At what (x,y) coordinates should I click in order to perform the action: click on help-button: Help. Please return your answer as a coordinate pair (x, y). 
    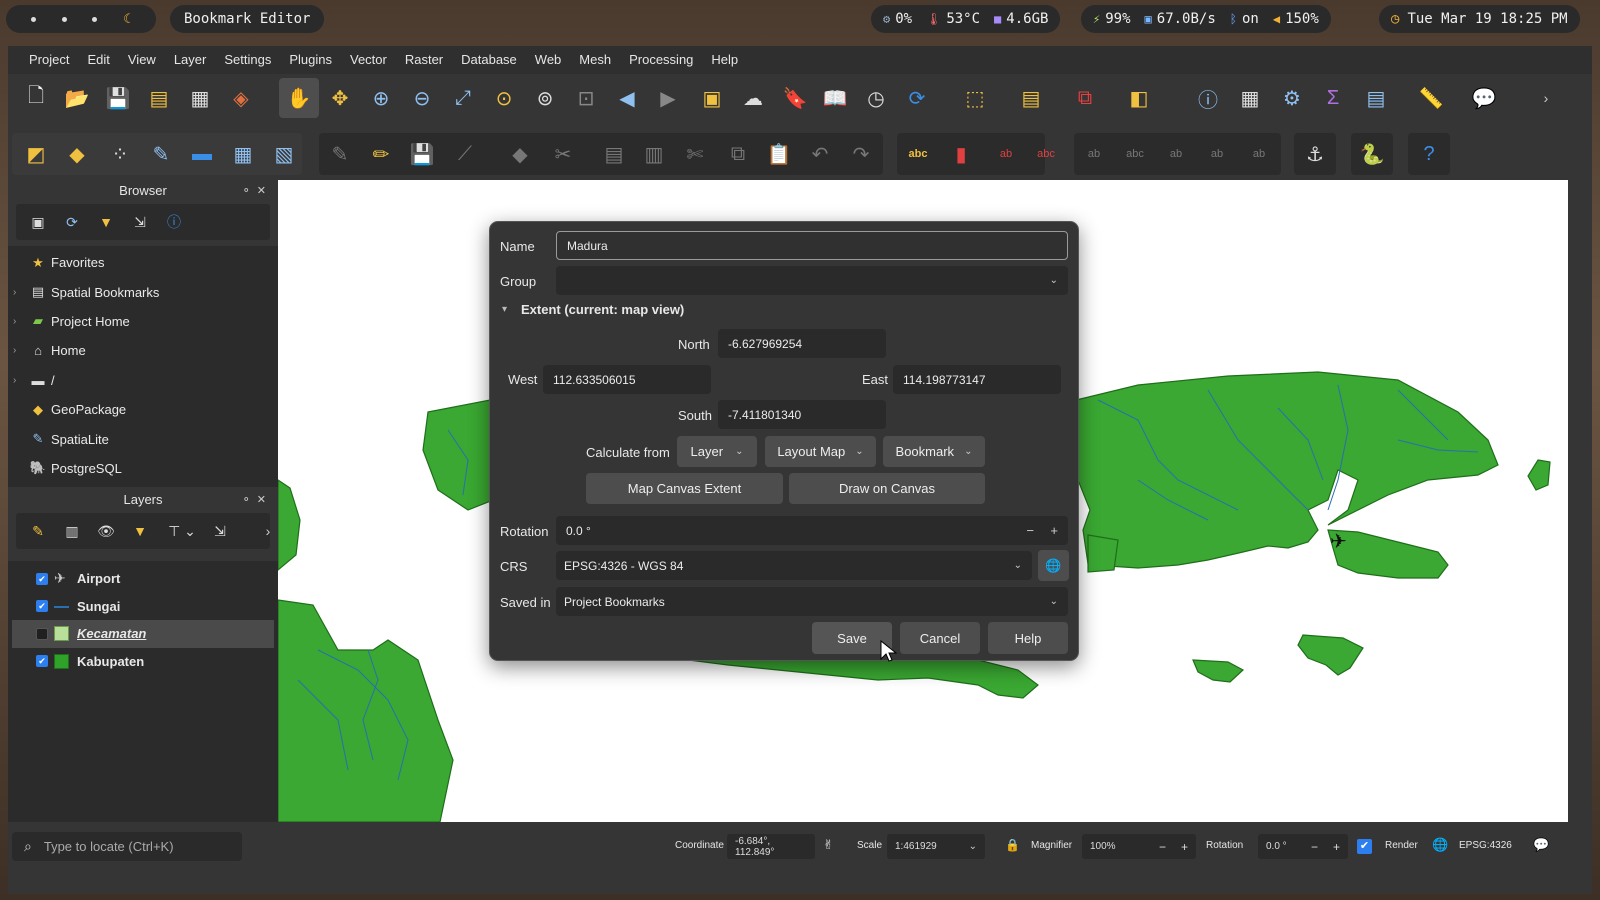
    Looking at the image, I should click on (1028, 638).